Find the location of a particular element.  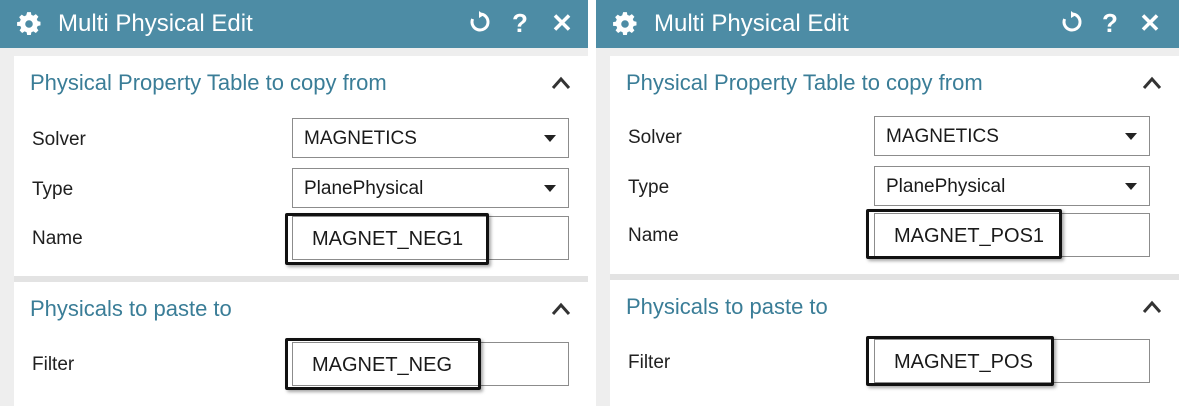

image-gap is located at coordinates (592, 203).